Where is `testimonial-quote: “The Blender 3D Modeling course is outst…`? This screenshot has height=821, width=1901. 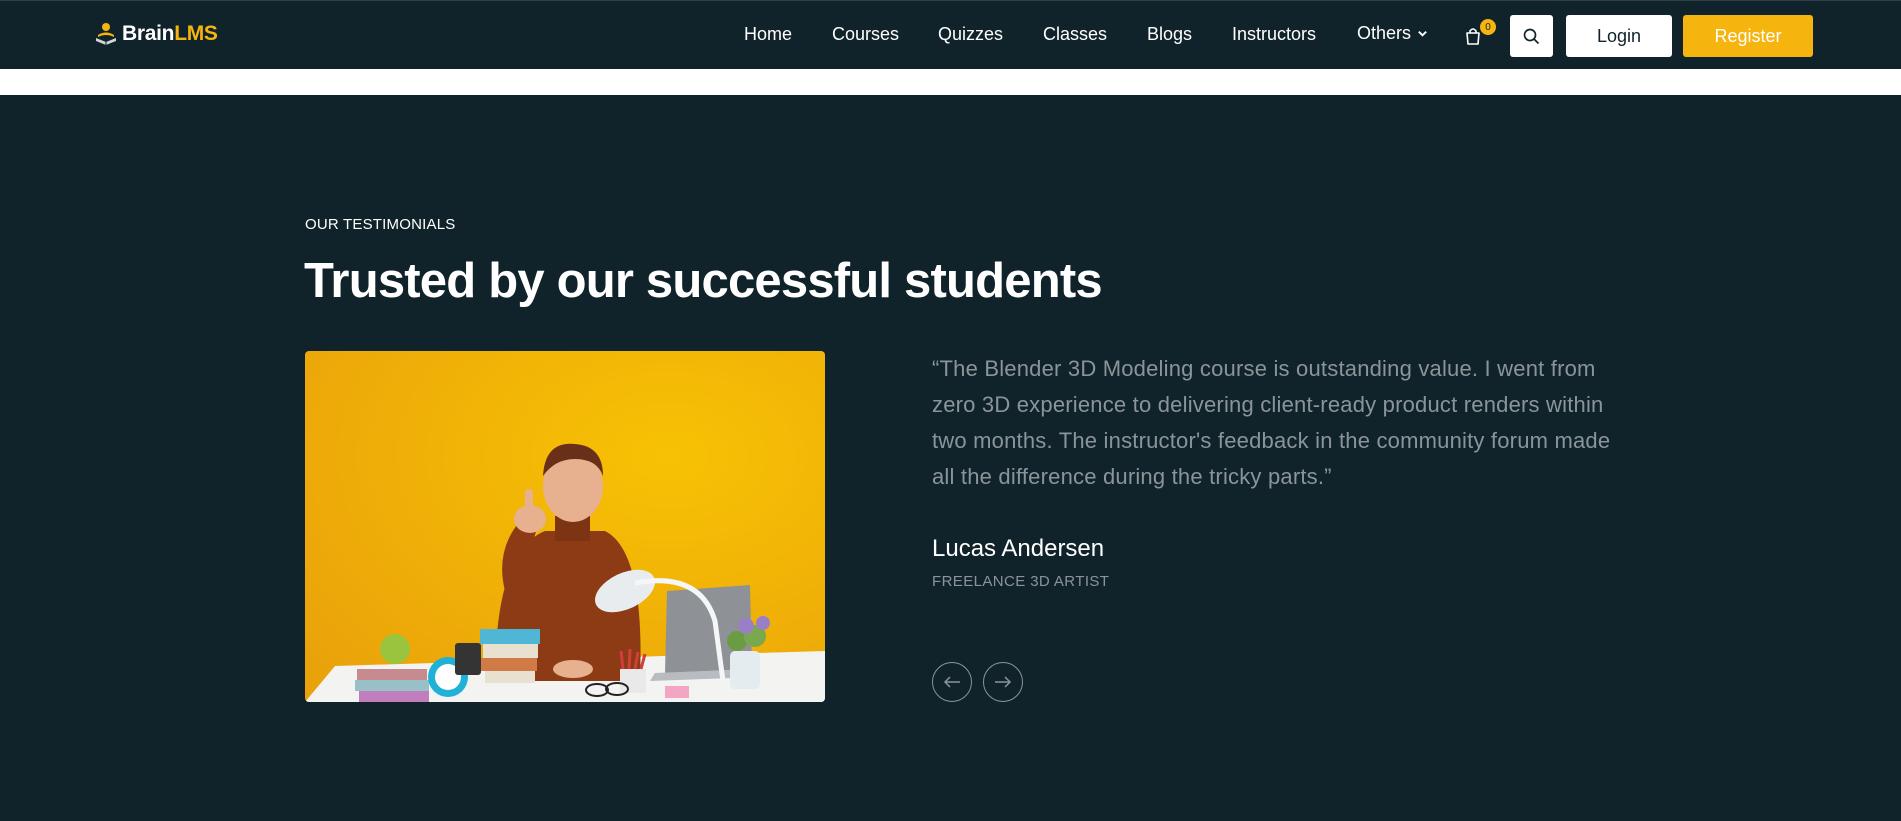
testimonial-quote: “The Blender 3D Modeling course is outst… is located at coordinates (1271, 422).